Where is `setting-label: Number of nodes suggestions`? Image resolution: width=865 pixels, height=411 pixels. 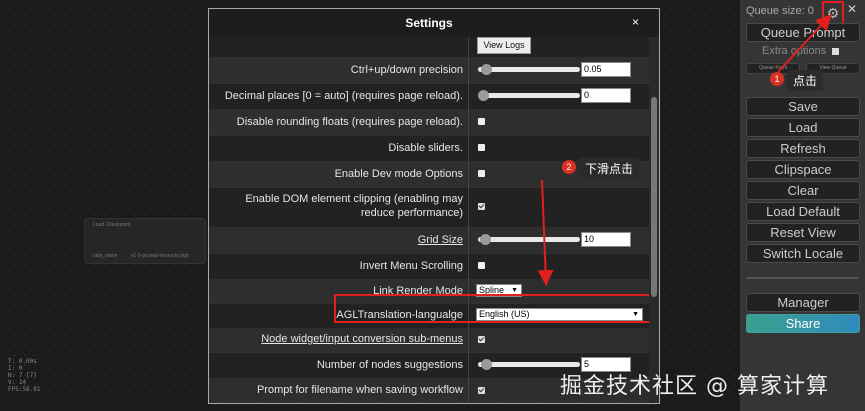 setting-label: Number of nodes suggestions is located at coordinates (389, 365).